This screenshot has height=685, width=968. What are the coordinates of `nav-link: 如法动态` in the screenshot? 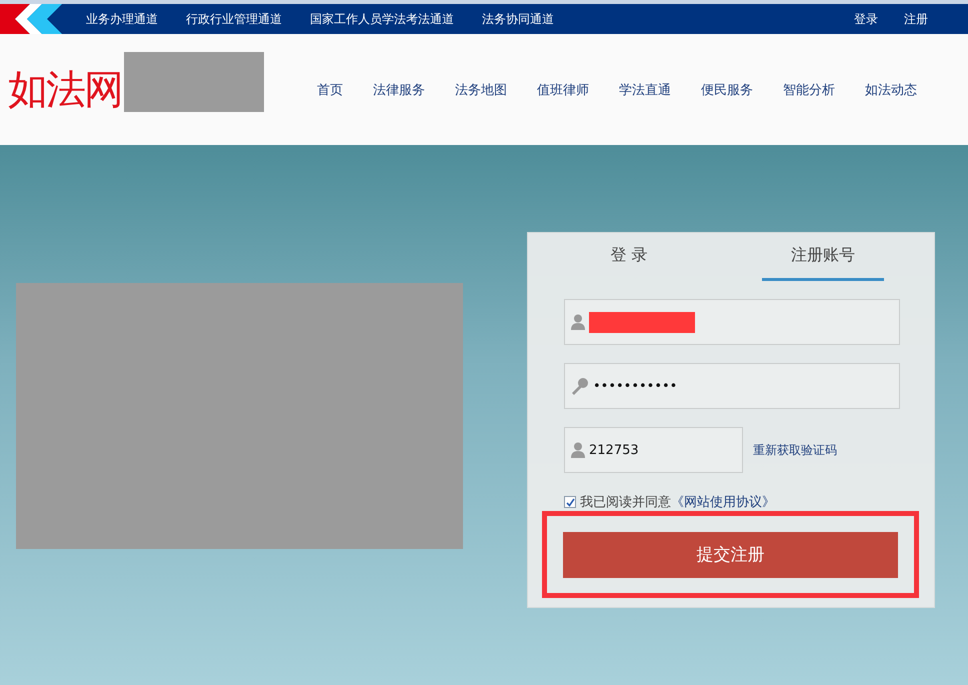 It's located at (891, 89).